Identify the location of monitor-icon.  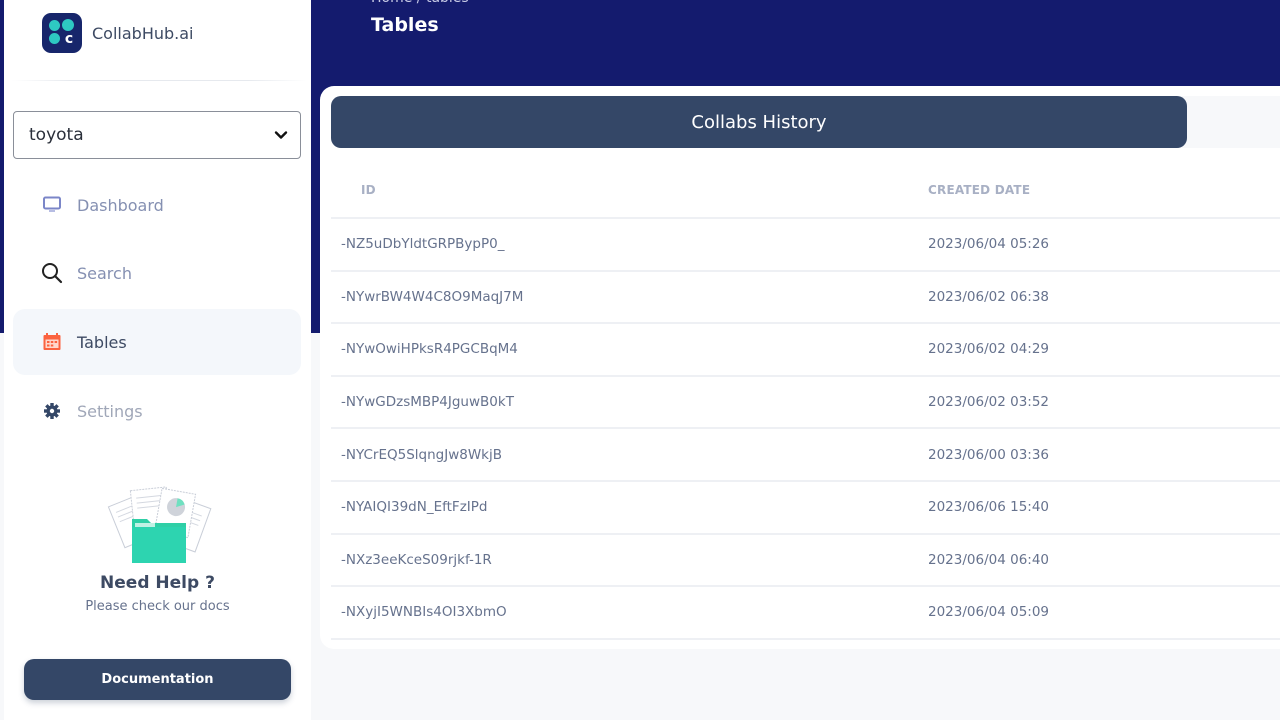
(52, 205).